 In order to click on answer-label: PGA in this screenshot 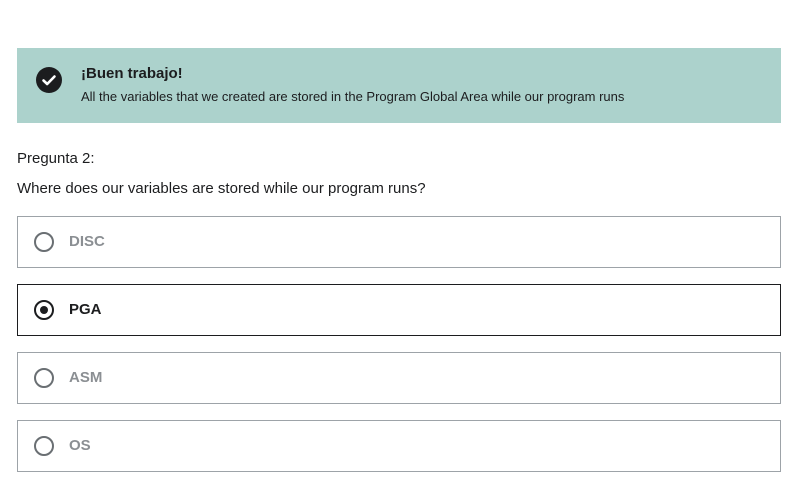, I will do `click(85, 309)`.